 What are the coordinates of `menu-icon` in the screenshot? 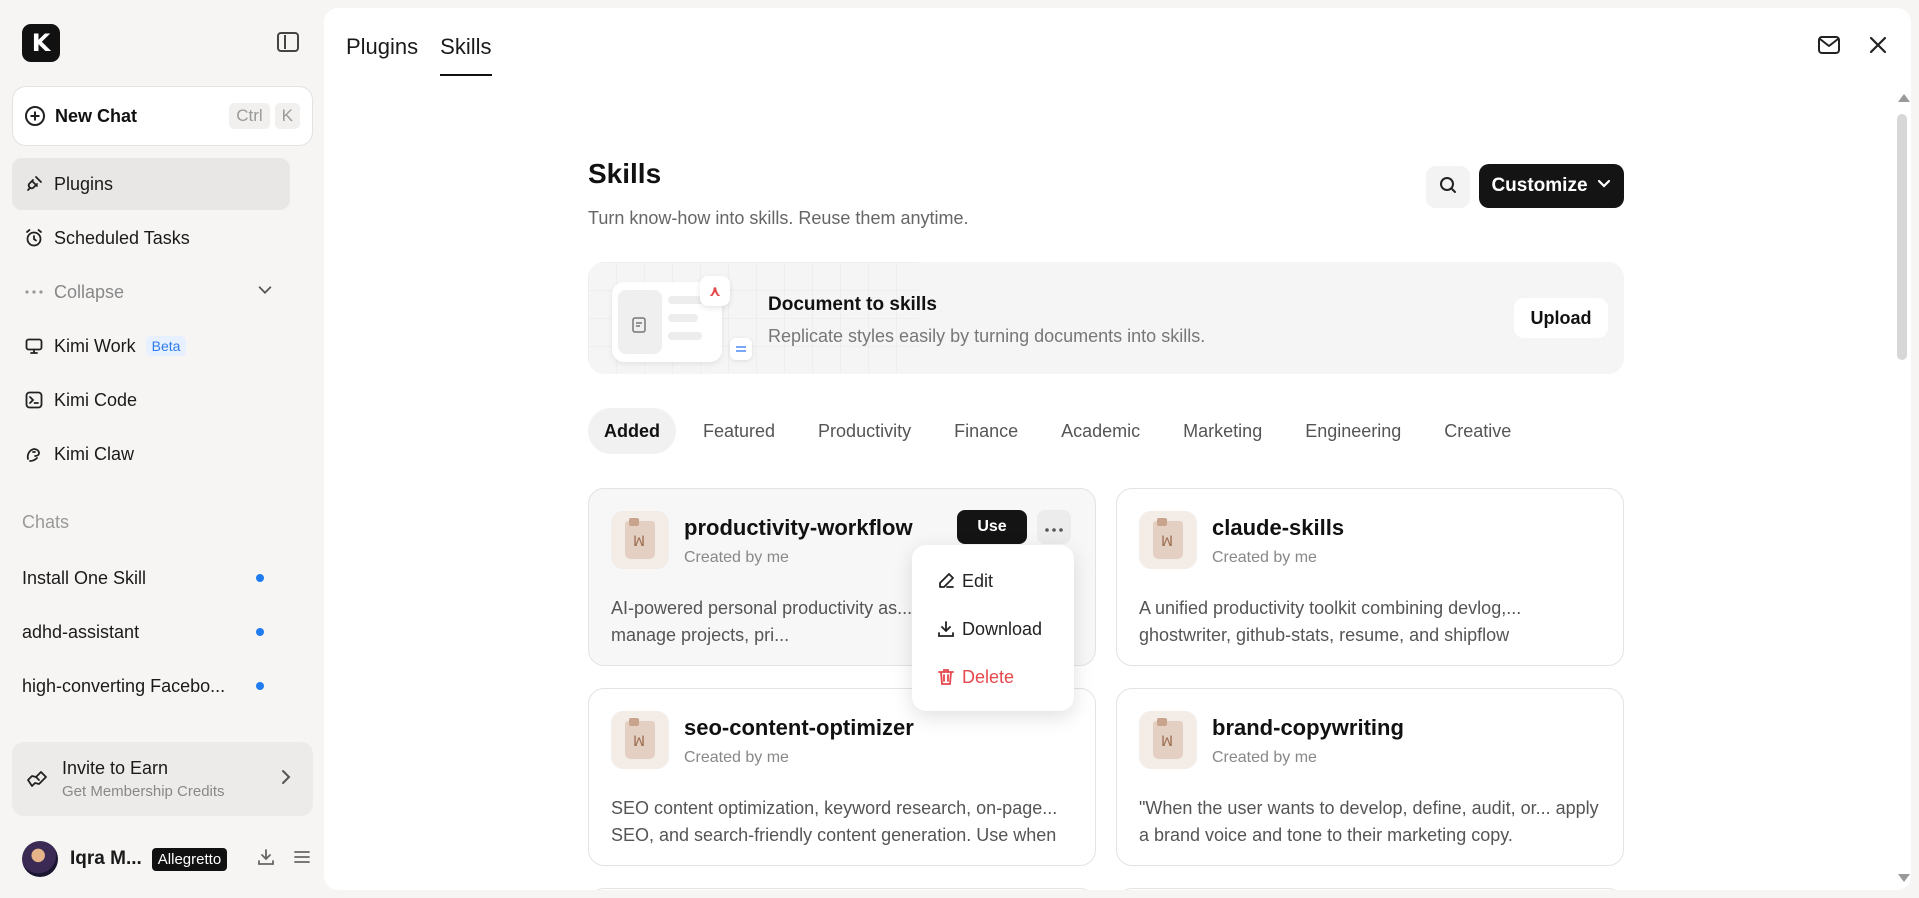 It's located at (302, 859).